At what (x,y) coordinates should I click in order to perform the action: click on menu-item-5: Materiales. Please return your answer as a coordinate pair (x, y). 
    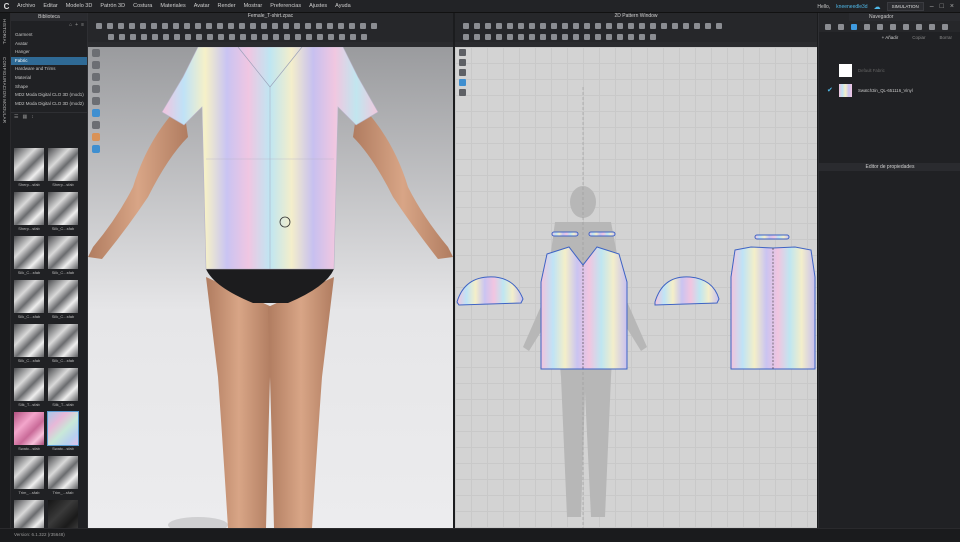
    Looking at the image, I should click on (172, 6).